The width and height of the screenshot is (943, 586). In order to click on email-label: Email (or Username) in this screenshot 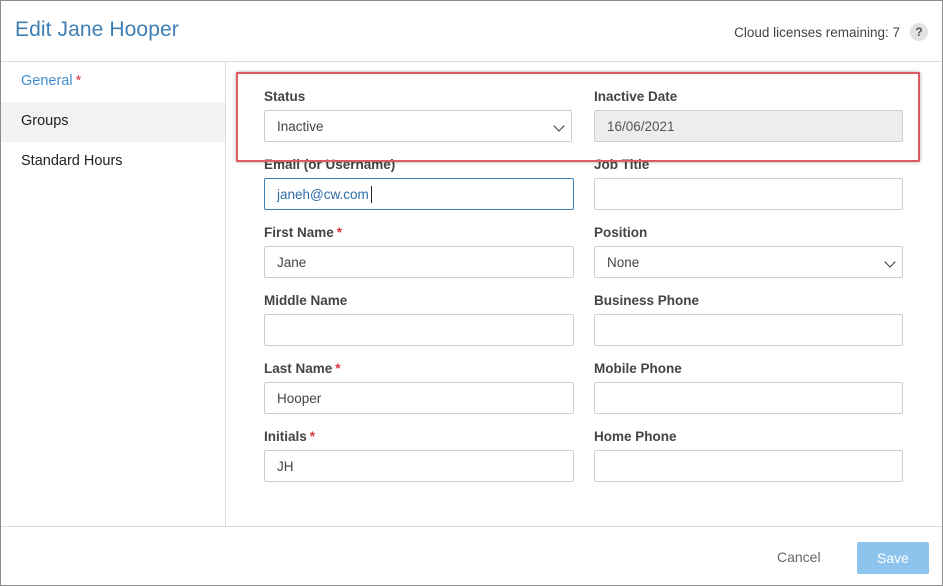, I will do `click(330, 164)`.